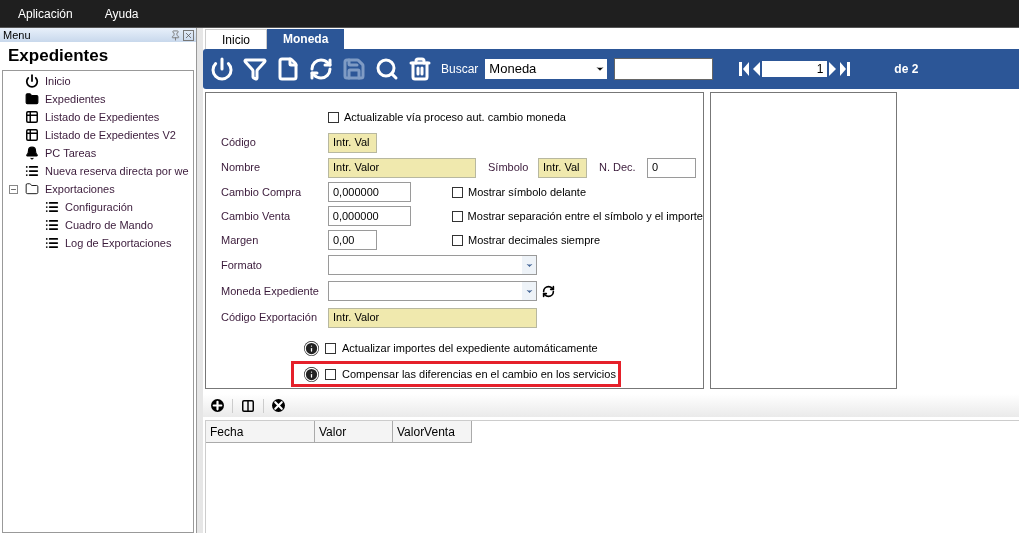  Describe the element at coordinates (248, 405) in the screenshot. I see `columns-icon` at that location.